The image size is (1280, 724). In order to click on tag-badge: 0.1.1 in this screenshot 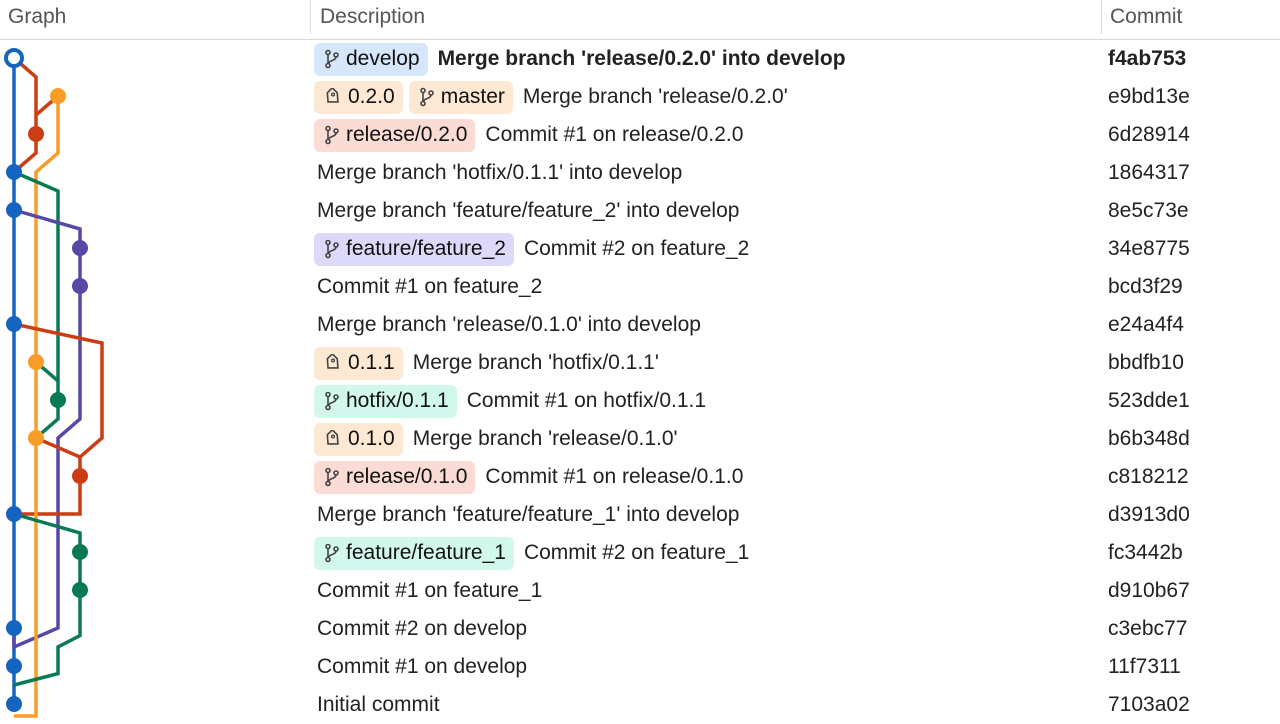, I will do `click(358, 363)`.